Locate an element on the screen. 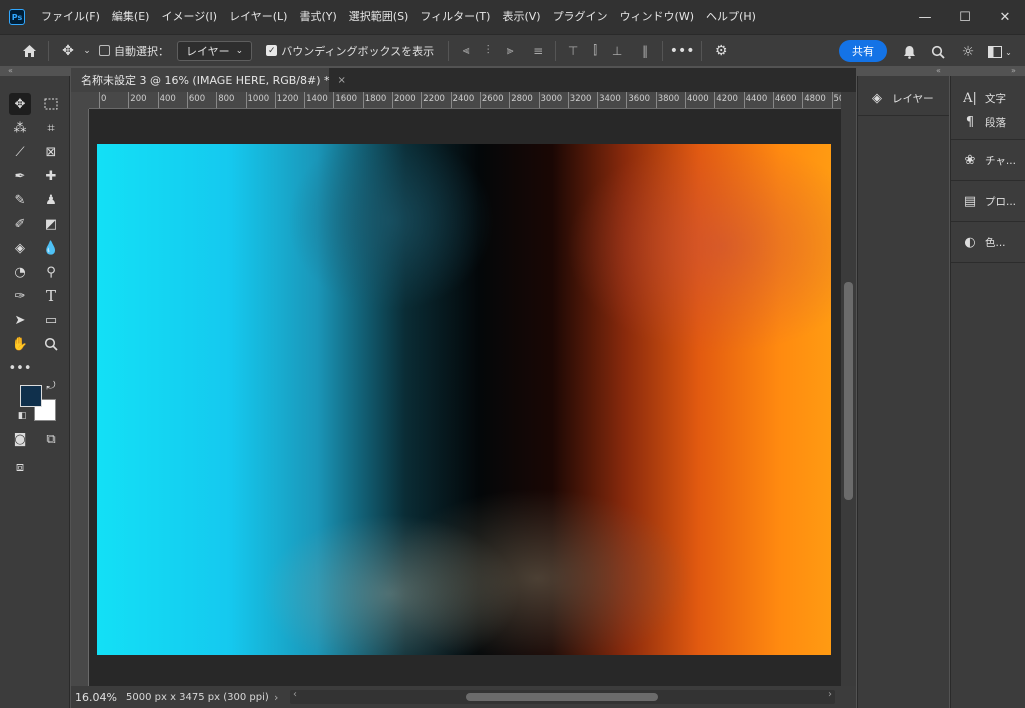 The image size is (1025, 708). bounding-box-option: ✓ バウンディングボックスを表示 is located at coordinates (350, 51).